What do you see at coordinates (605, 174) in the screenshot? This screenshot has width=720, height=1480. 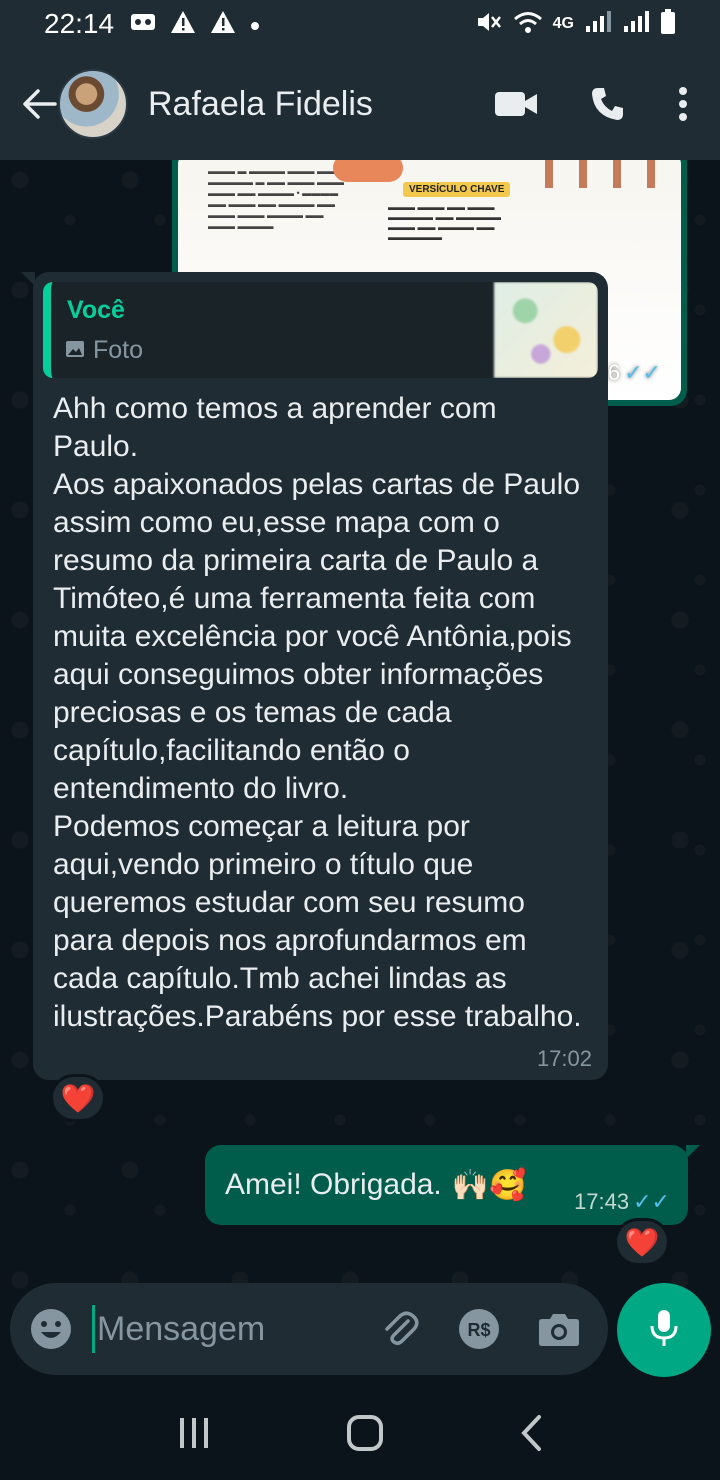 I see `image-illustration-pillars` at bounding box center [605, 174].